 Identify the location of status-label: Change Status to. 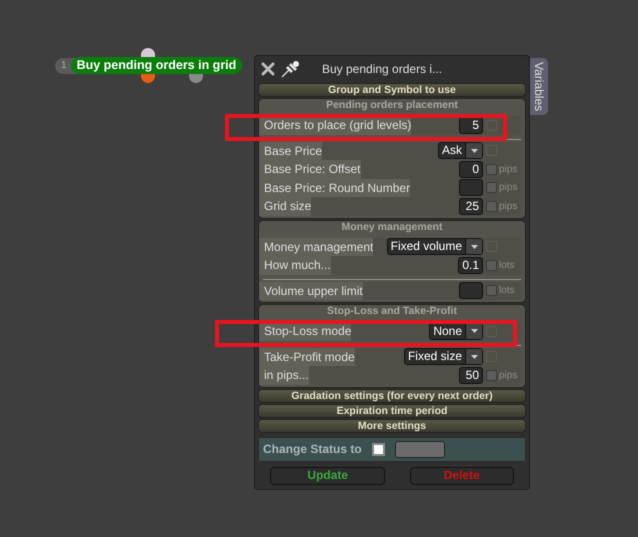
(312, 449).